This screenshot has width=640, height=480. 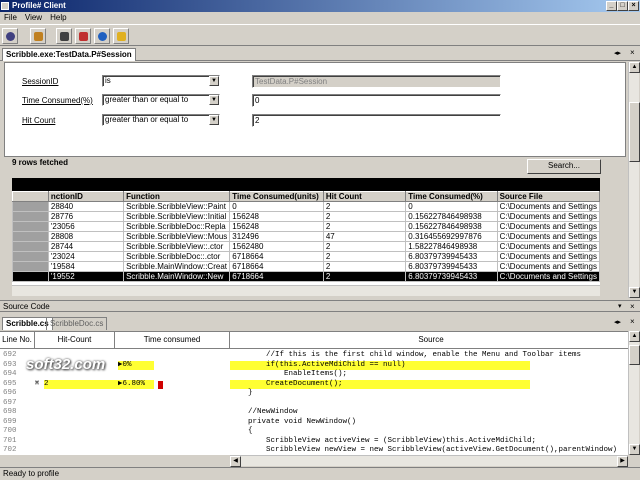 I want to click on table-cell: 0, so click(x=451, y=206).